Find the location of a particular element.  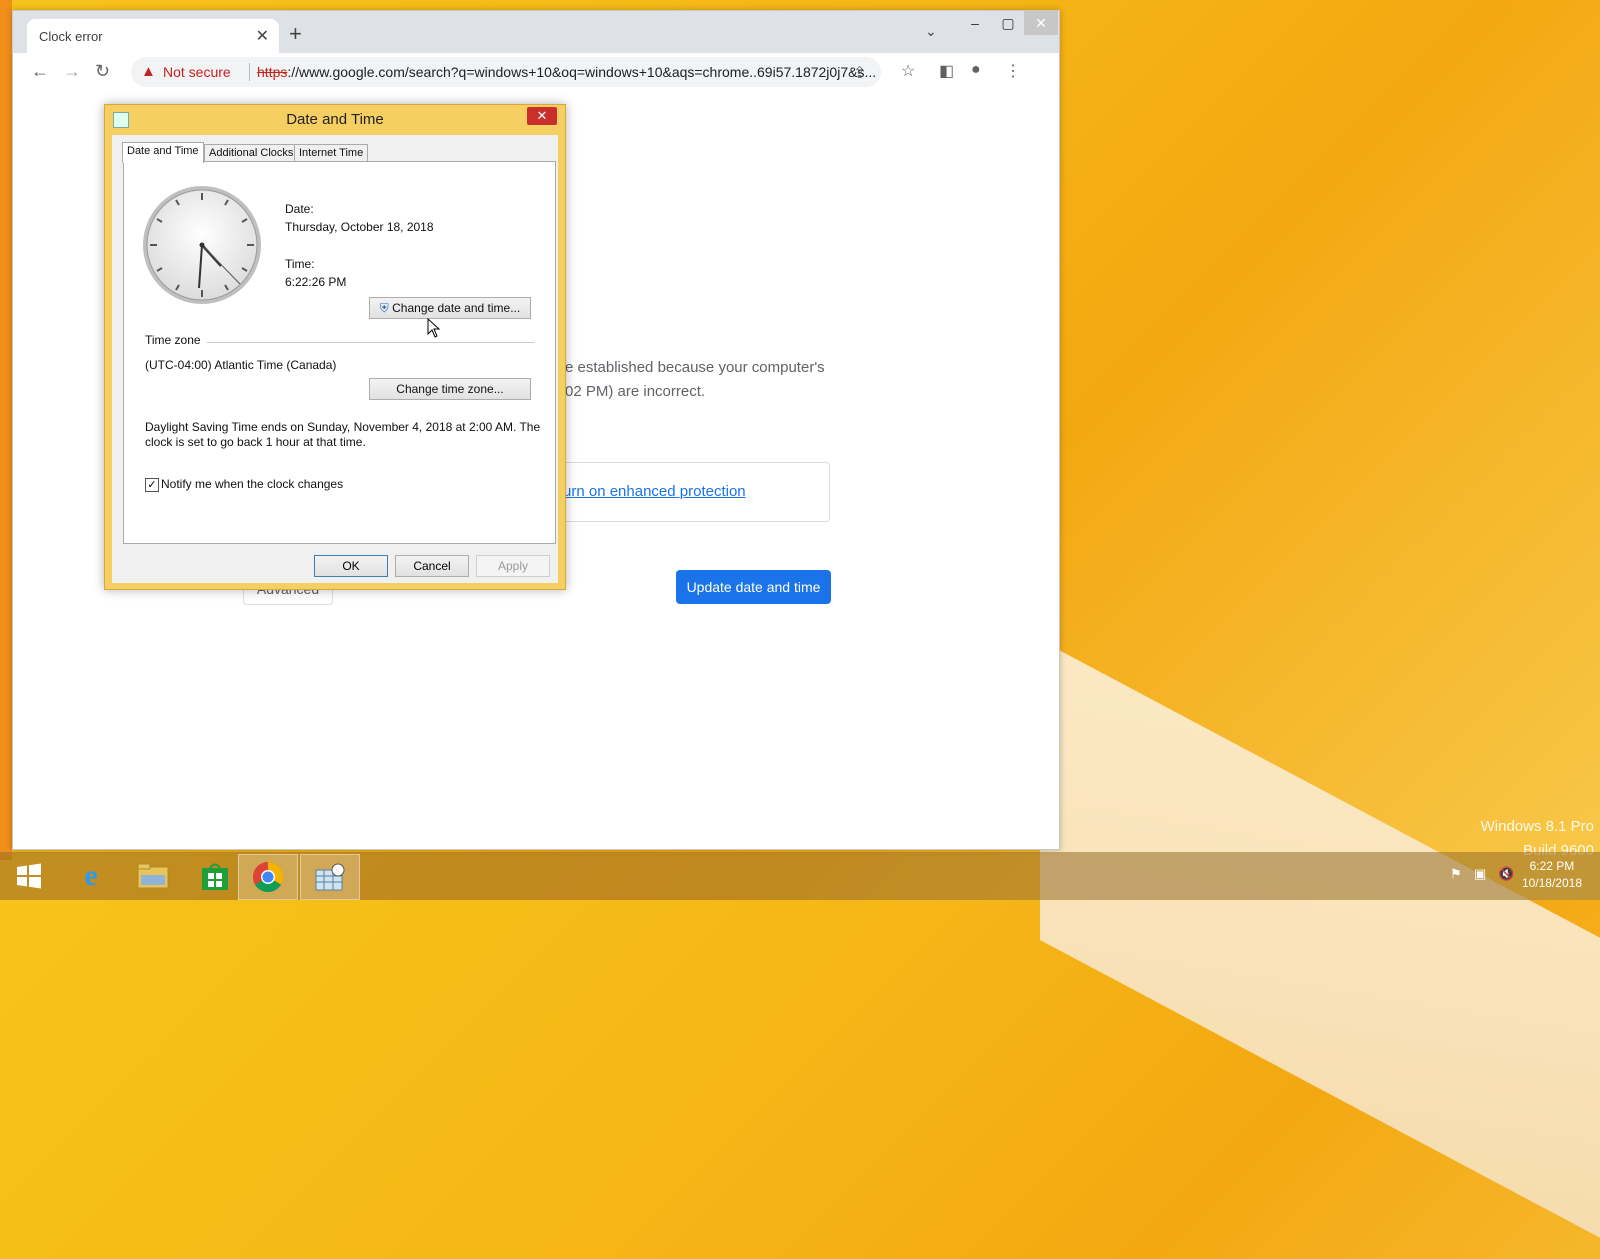

date-value: Thursday, October 18, 2018 is located at coordinates (359, 227).